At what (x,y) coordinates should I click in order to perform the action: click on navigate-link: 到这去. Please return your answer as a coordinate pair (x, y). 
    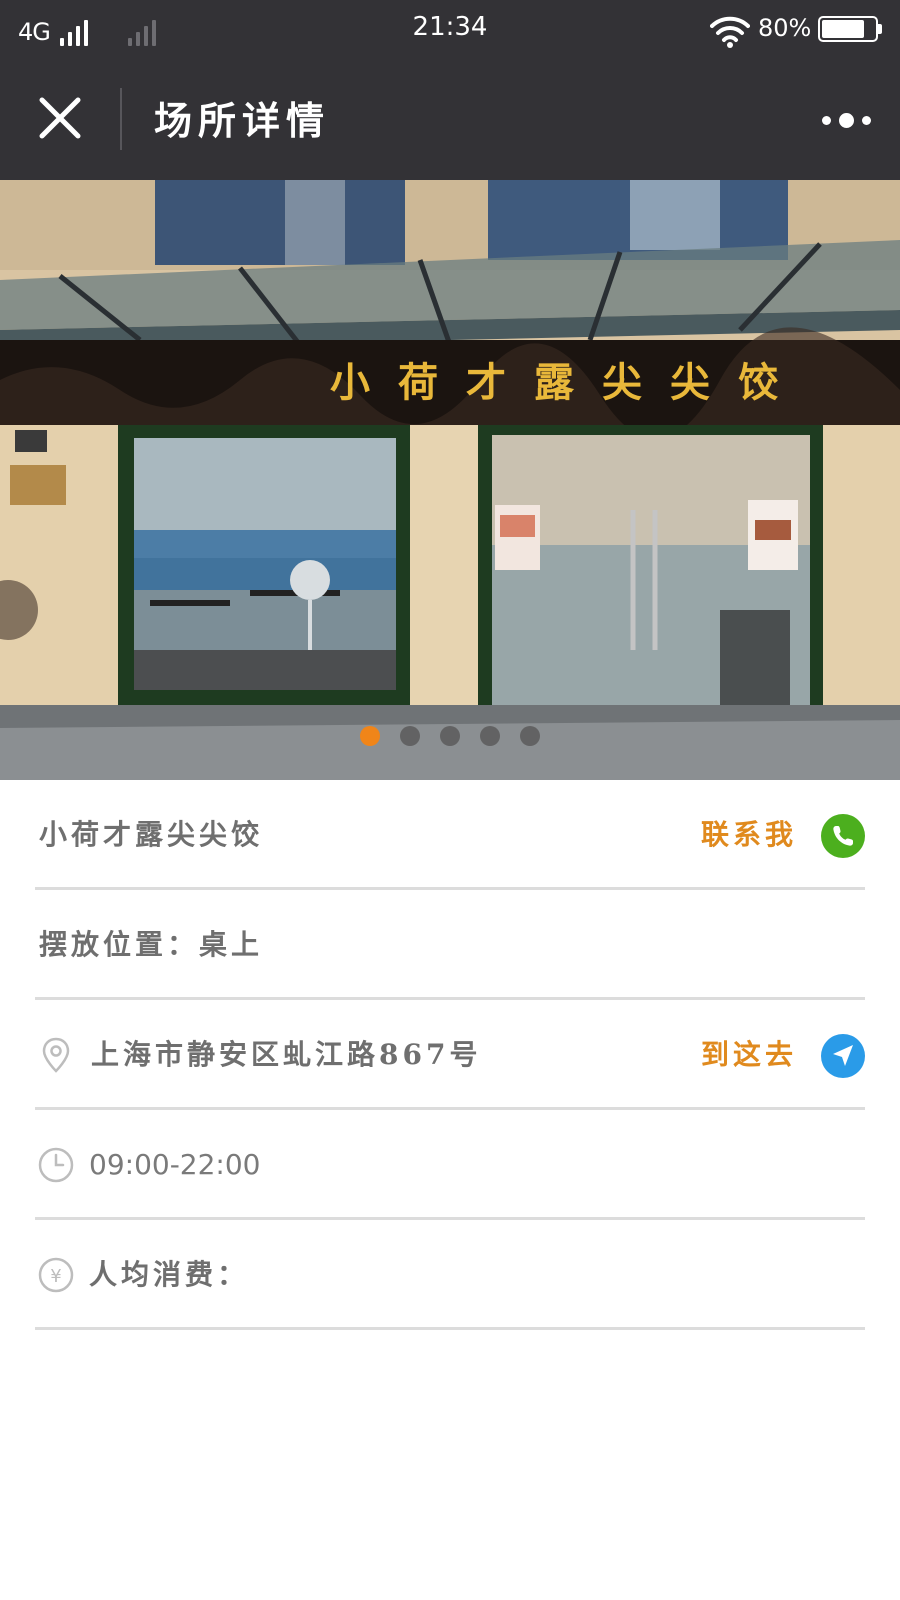
    Looking at the image, I should click on (749, 1055).